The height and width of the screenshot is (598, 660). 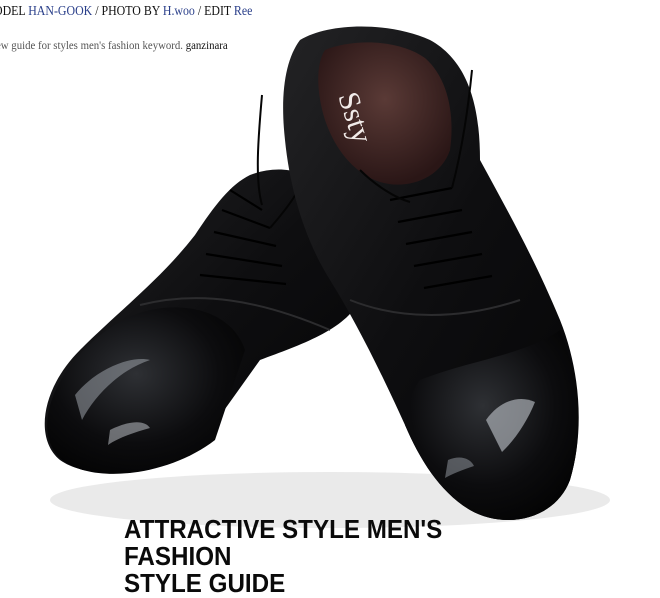 I want to click on headline-line-3: STYLE GUIDE, so click(x=205, y=583).